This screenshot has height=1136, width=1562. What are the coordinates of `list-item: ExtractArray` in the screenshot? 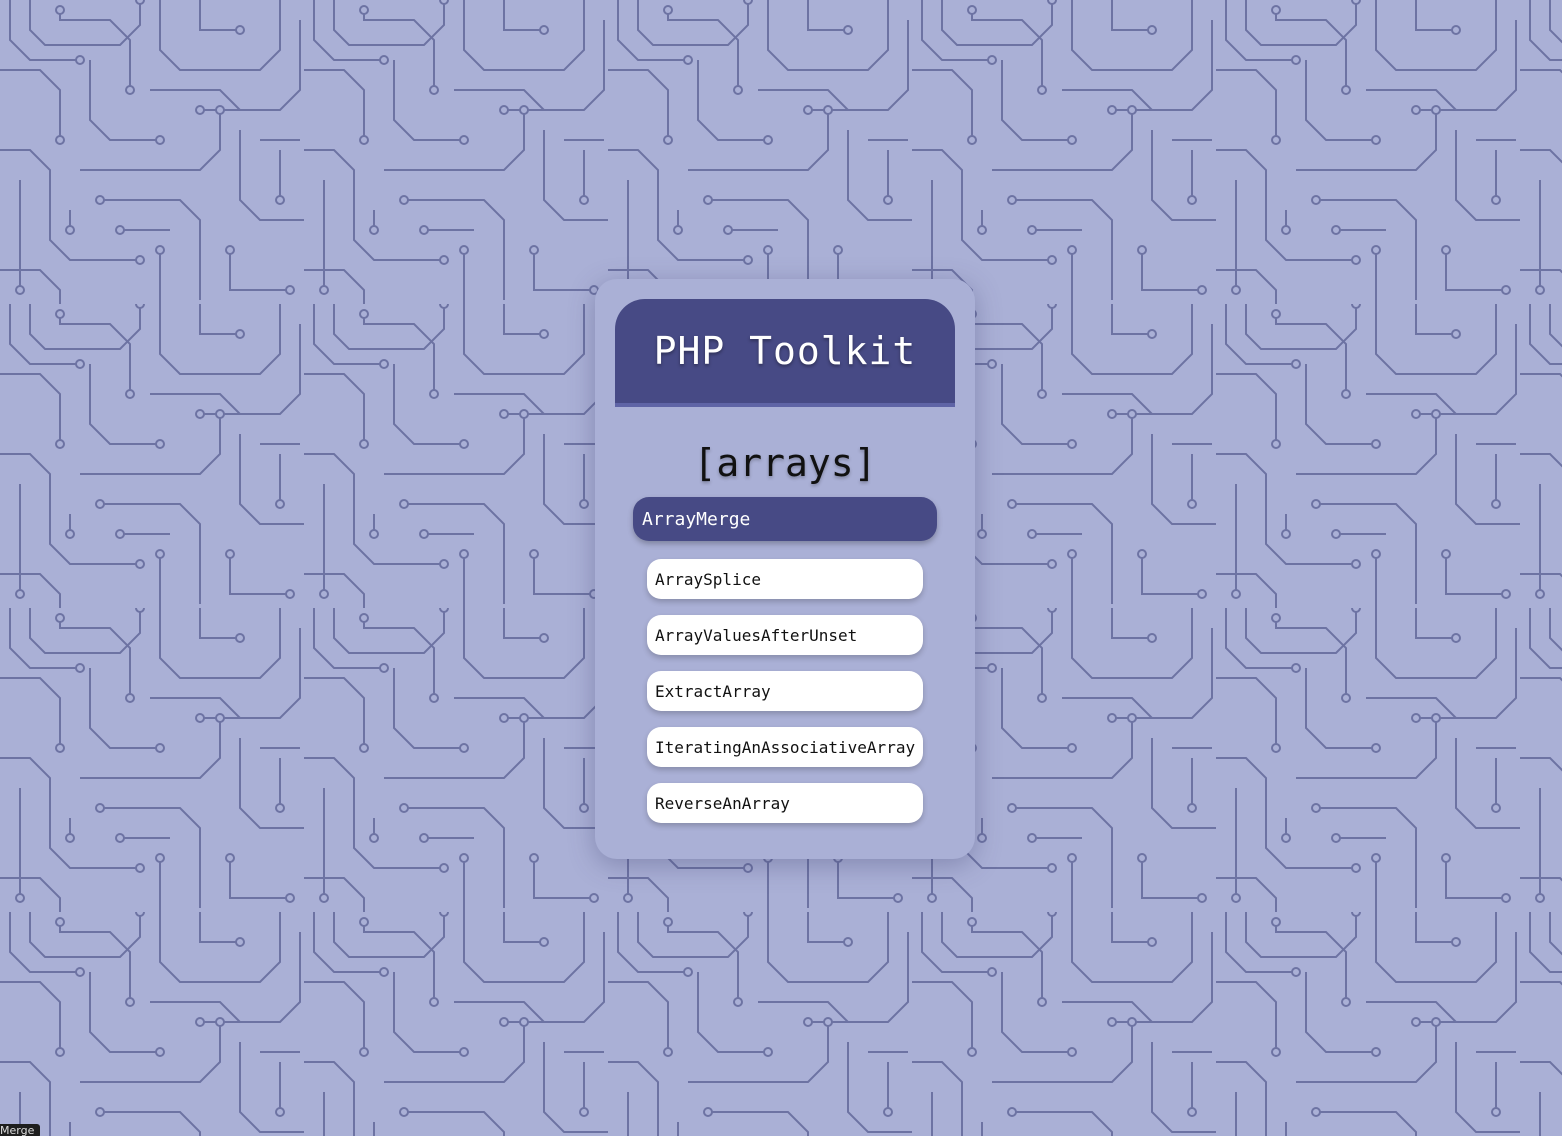 It's located at (785, 691).